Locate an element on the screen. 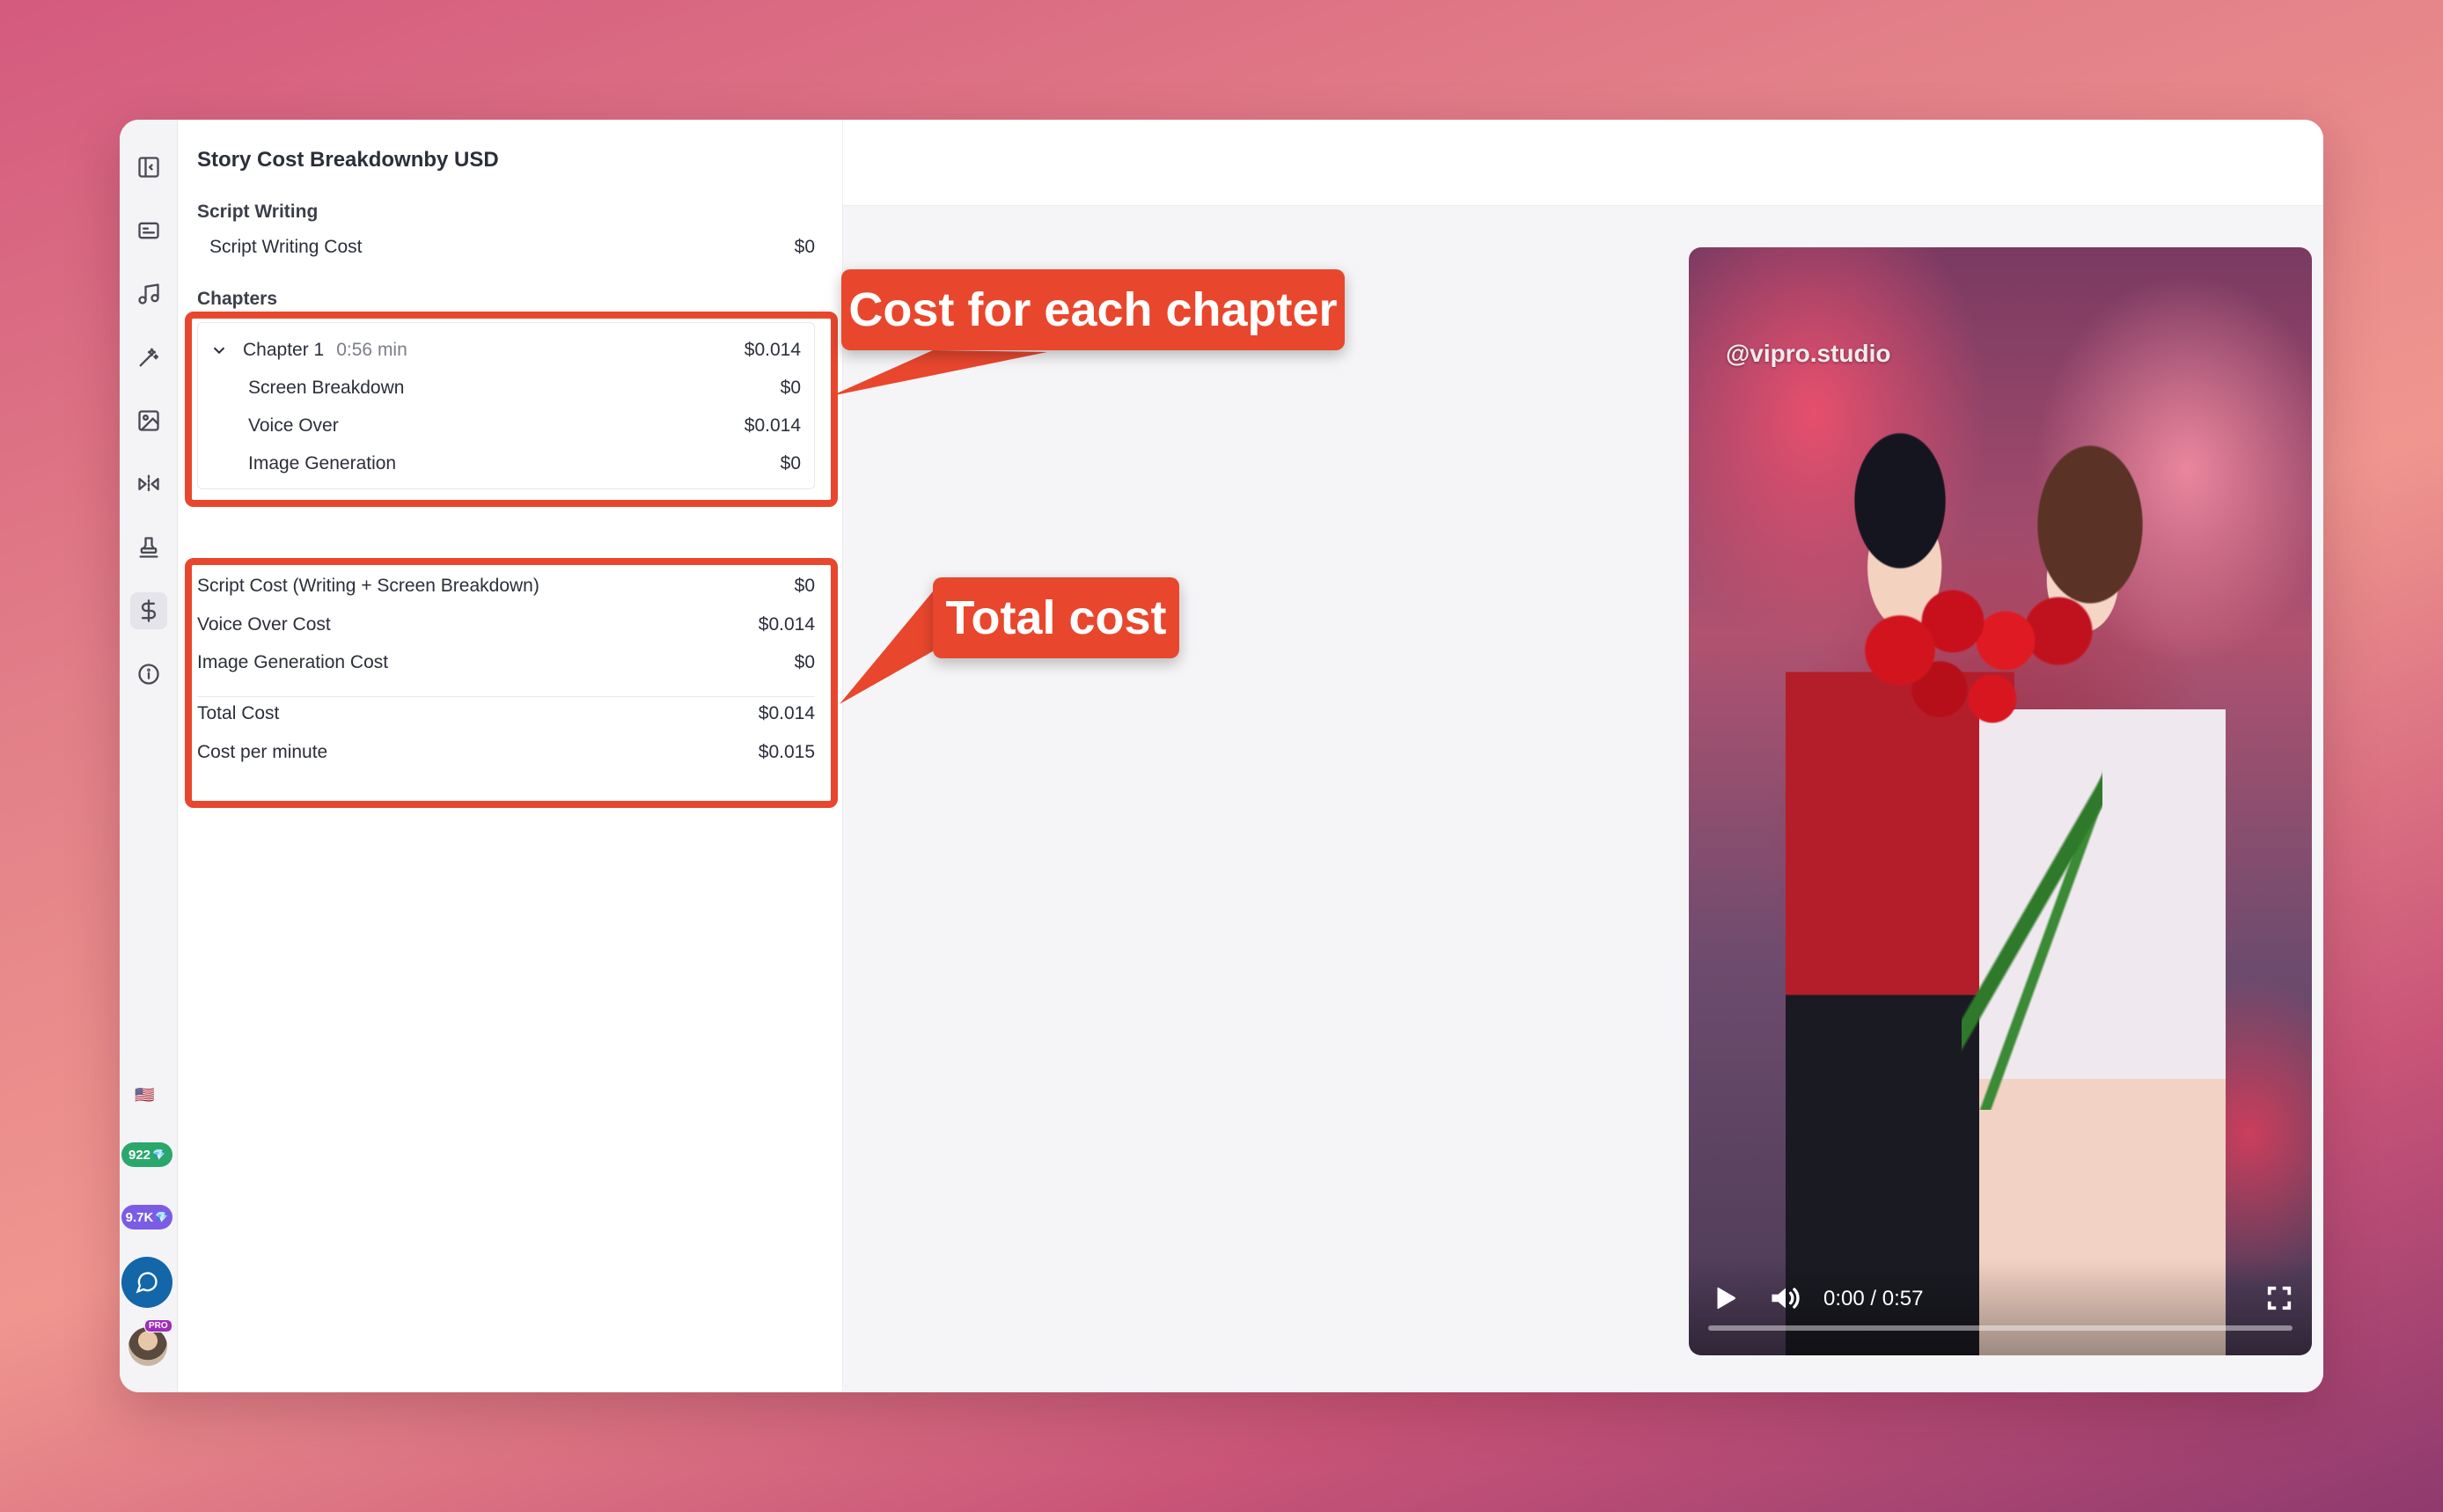 The width and height of the screenshot is (2443, 1512). credits-value: 922 is located at coordinates (139, 1155).